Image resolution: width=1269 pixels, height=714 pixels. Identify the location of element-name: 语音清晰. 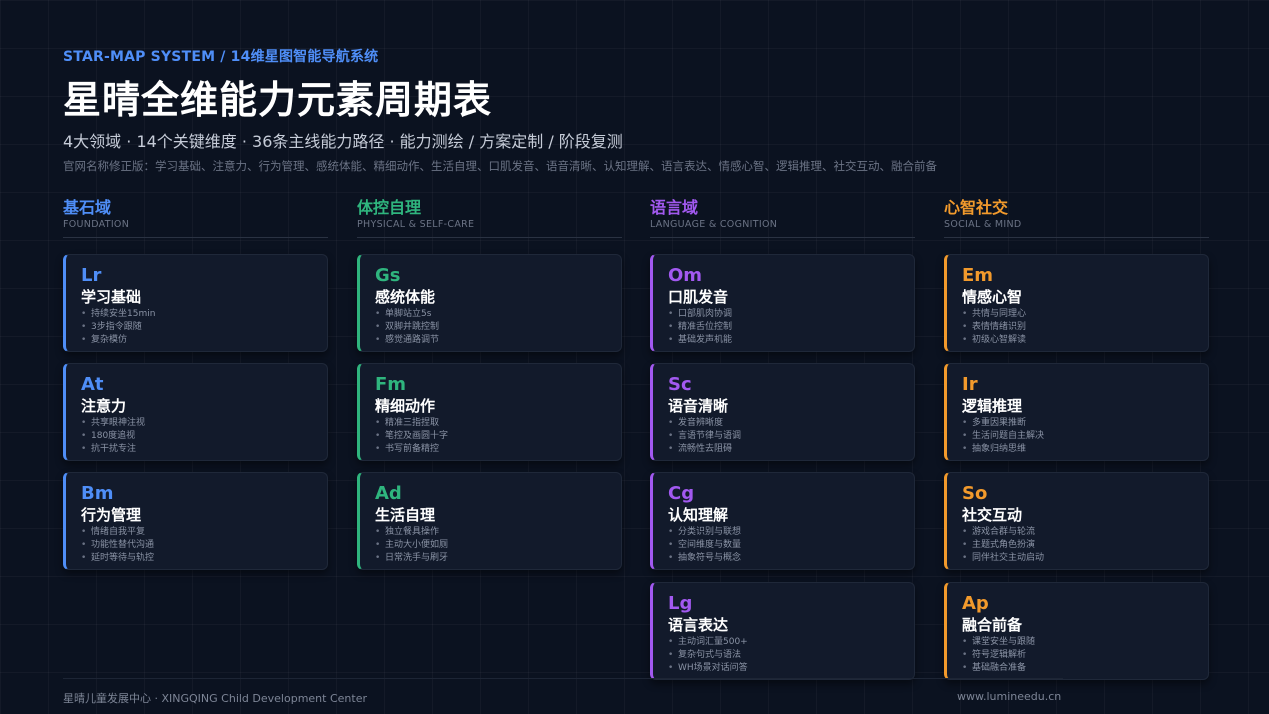
(698, 406).